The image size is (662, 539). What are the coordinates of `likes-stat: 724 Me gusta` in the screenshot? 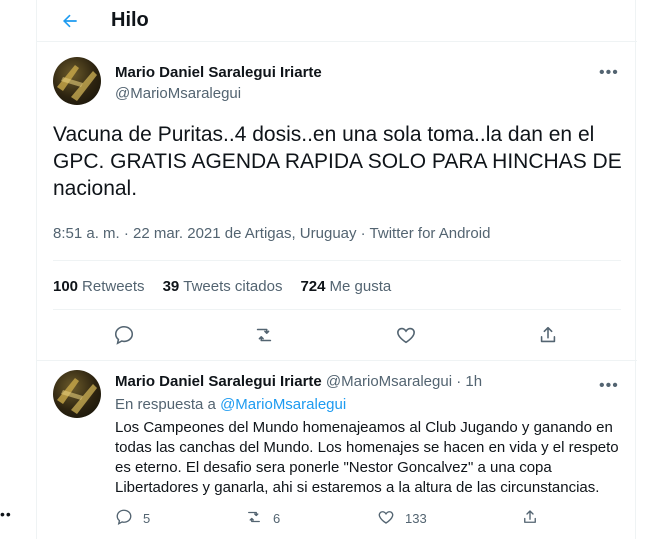 It's located at (345, 286).